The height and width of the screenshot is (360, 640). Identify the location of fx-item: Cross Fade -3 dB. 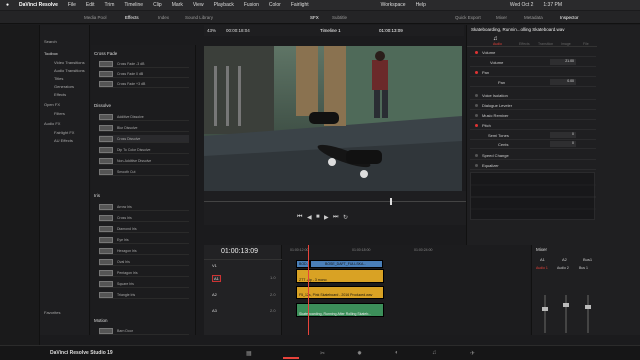
(144, 64).